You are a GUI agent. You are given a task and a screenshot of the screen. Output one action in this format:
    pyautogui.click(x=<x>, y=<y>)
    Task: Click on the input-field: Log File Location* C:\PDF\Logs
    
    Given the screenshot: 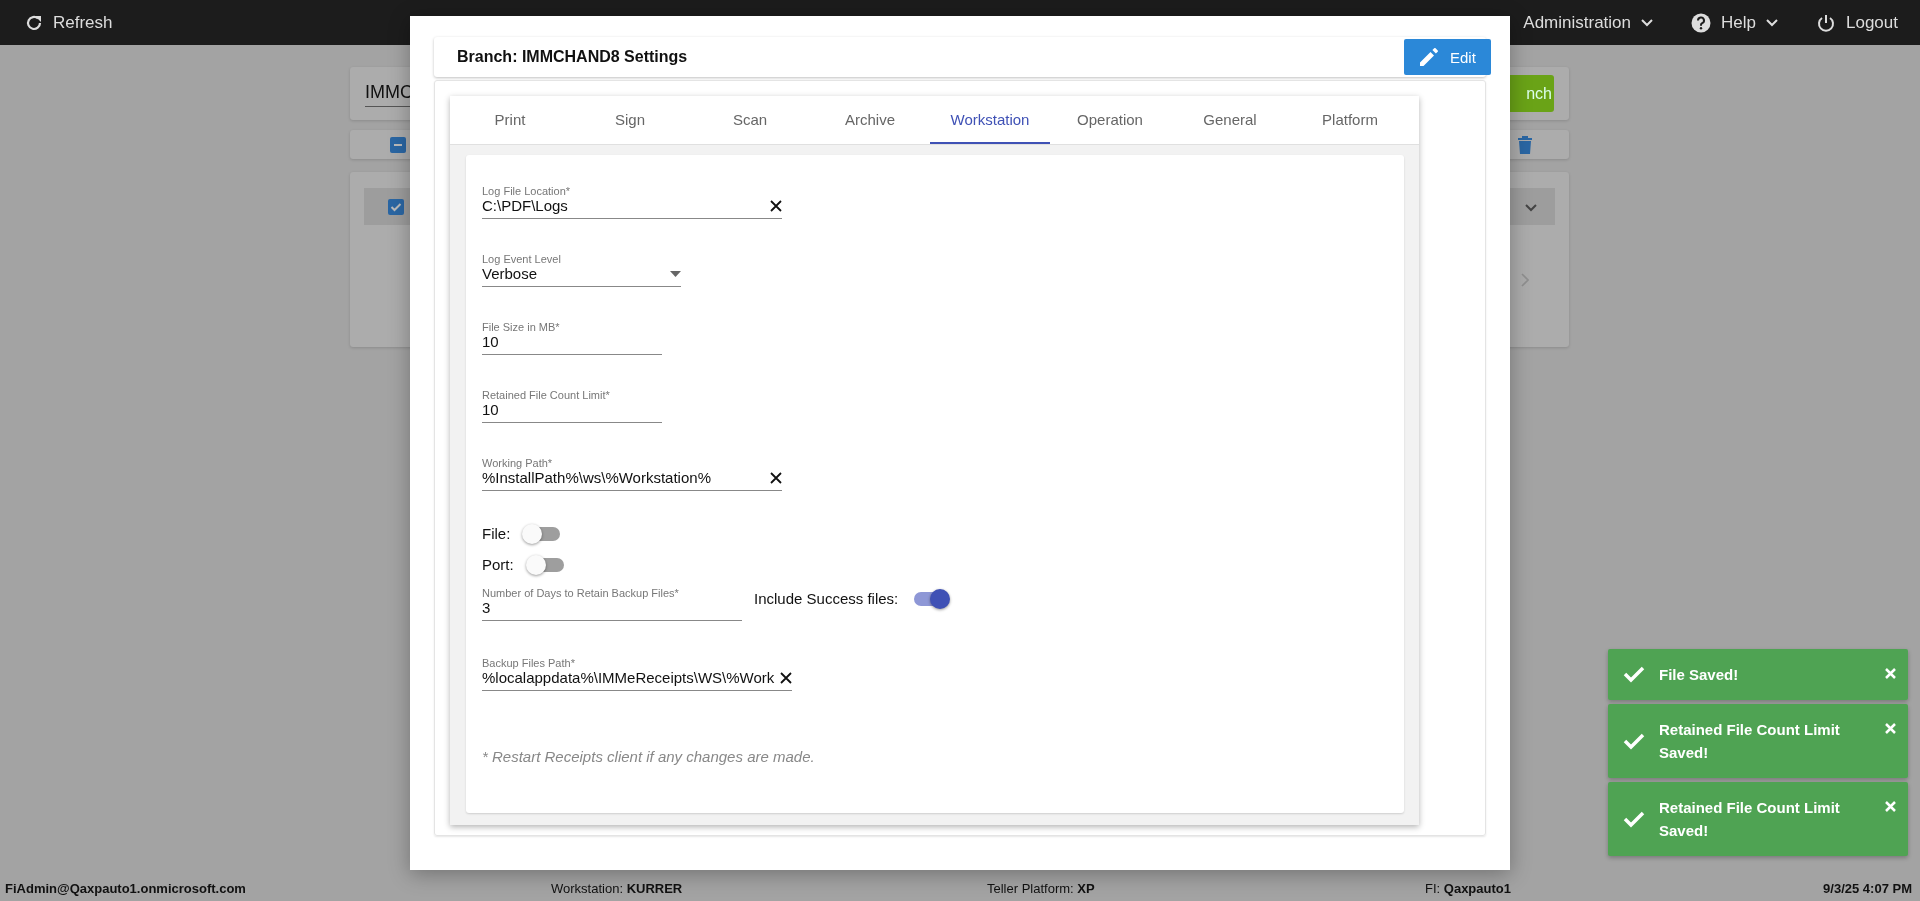 What is the action you would take?
    pyautogui.click(x=632, y=198)
    